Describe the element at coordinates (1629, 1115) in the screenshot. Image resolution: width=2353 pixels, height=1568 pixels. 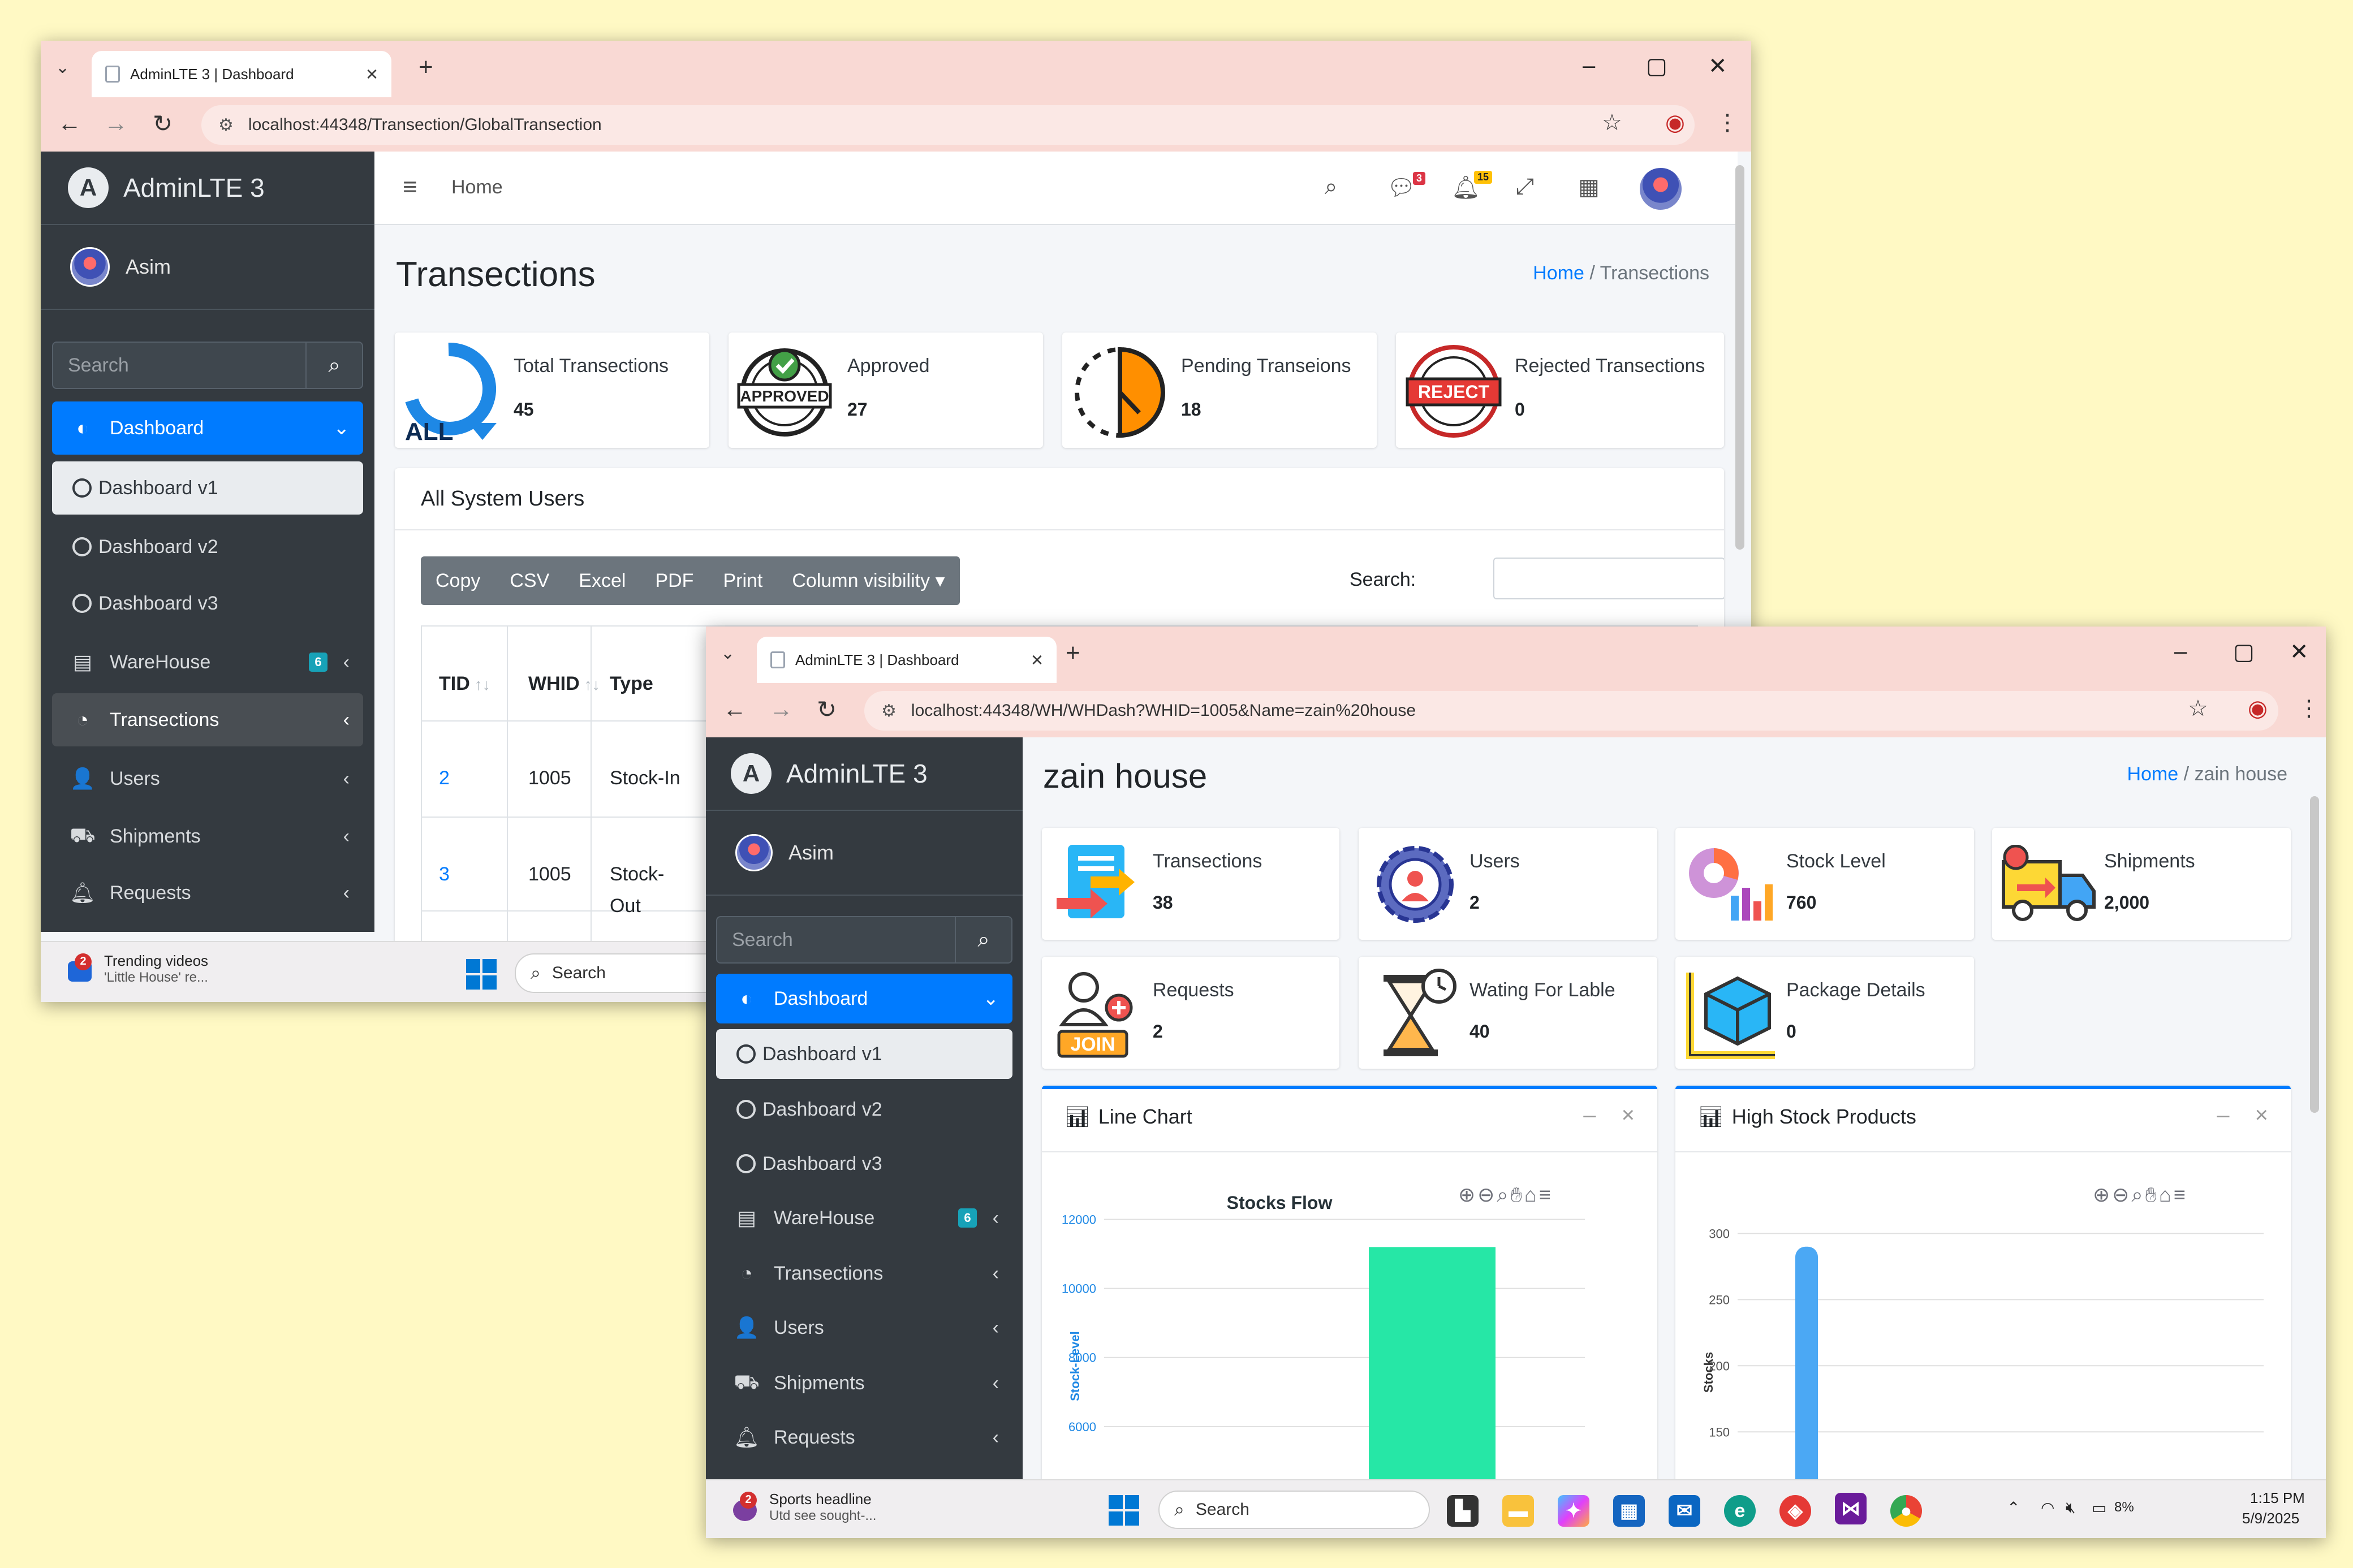
I see `close-card-icon: ×` at that location.